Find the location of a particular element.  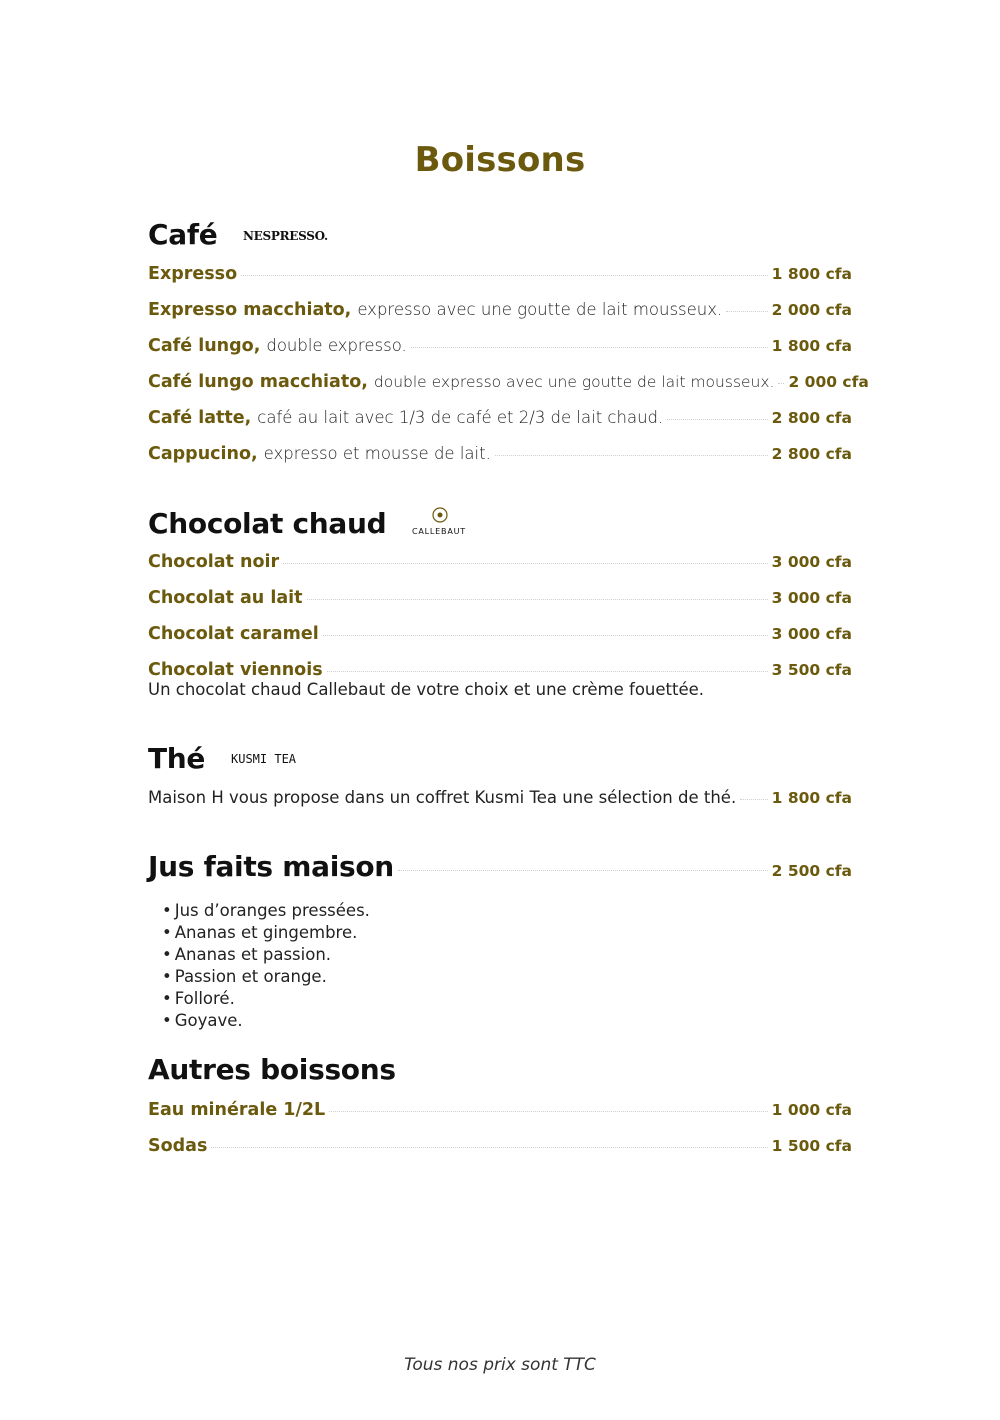

section-title: Autres boissons is located at coordinates (272, 1069).